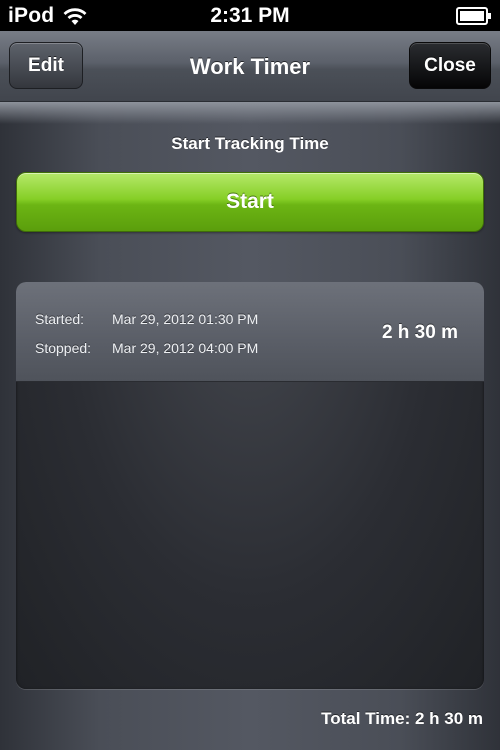 The width and height of the screenshot is (500, 750). What do you see at coordinates (450, 65) in the screenshot?
I see `close-button: Close` at bounding box center [450, 65].